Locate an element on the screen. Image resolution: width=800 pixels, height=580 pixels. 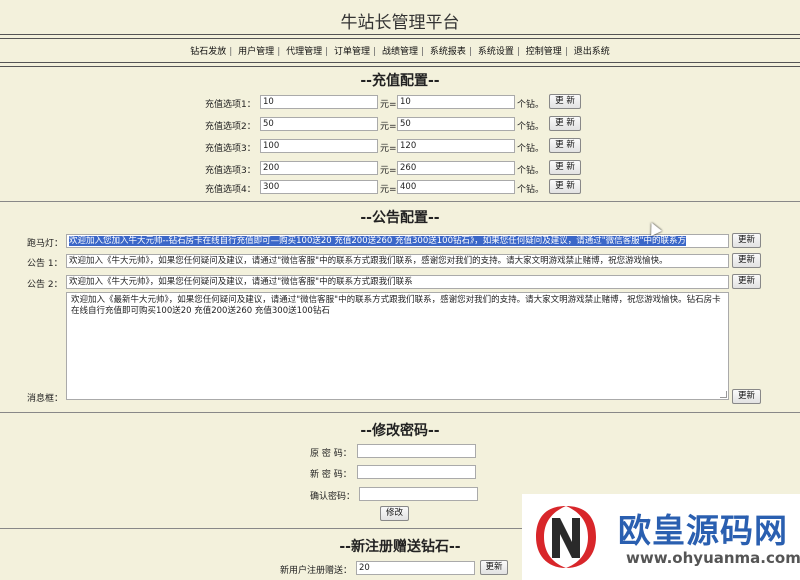
watermark: 欧皇源码网 www.ohyuanma.com is located at coordinates (661, 537).